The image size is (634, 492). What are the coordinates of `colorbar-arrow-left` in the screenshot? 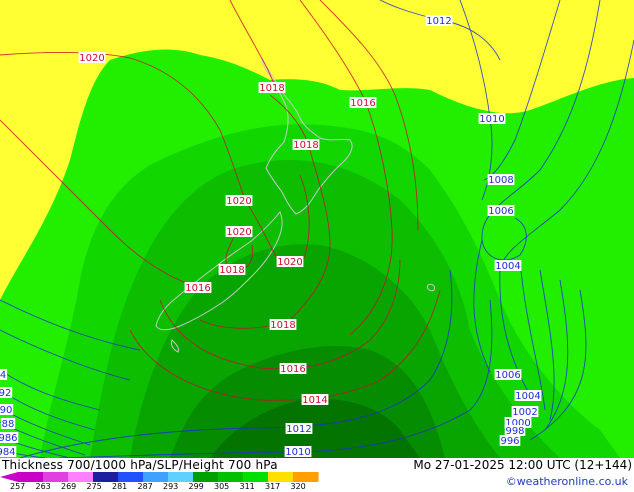 It's located at (9, 477).